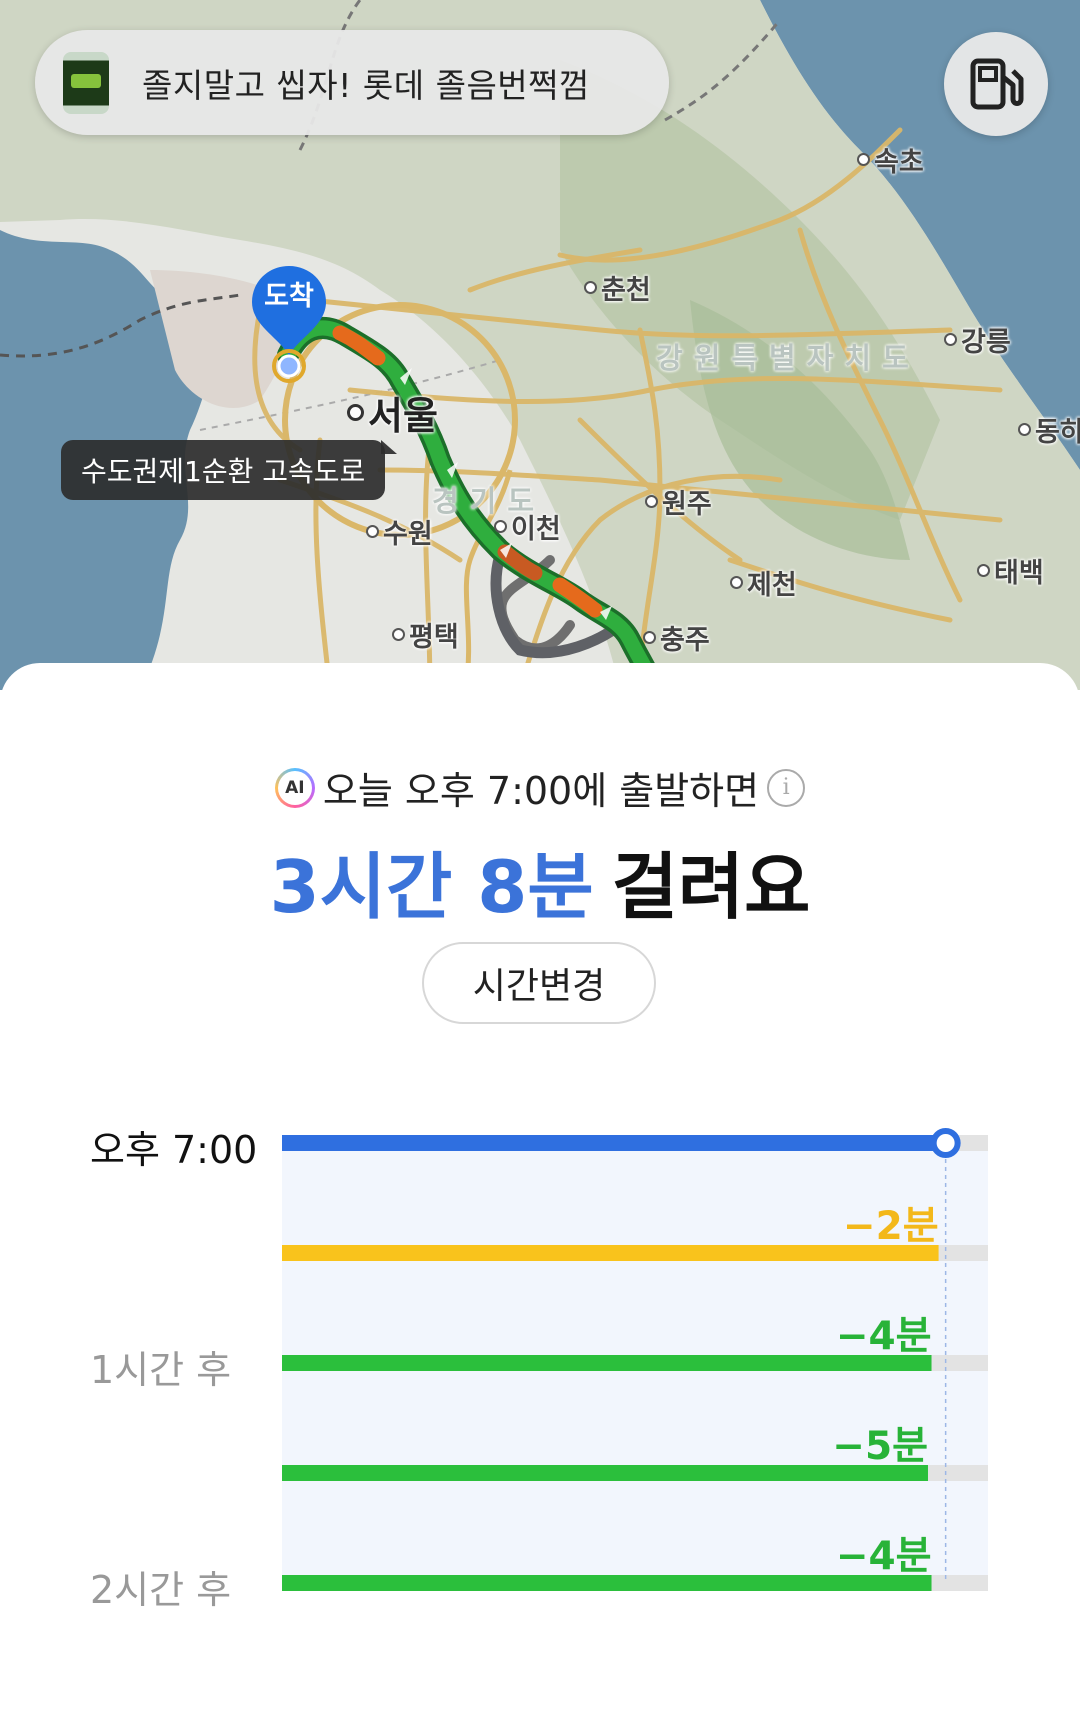  What do you see at coordinates (161, 1370) in the screenshot?
I see `time-row-label: 1시간 후` at bounding box center [161, 1370].